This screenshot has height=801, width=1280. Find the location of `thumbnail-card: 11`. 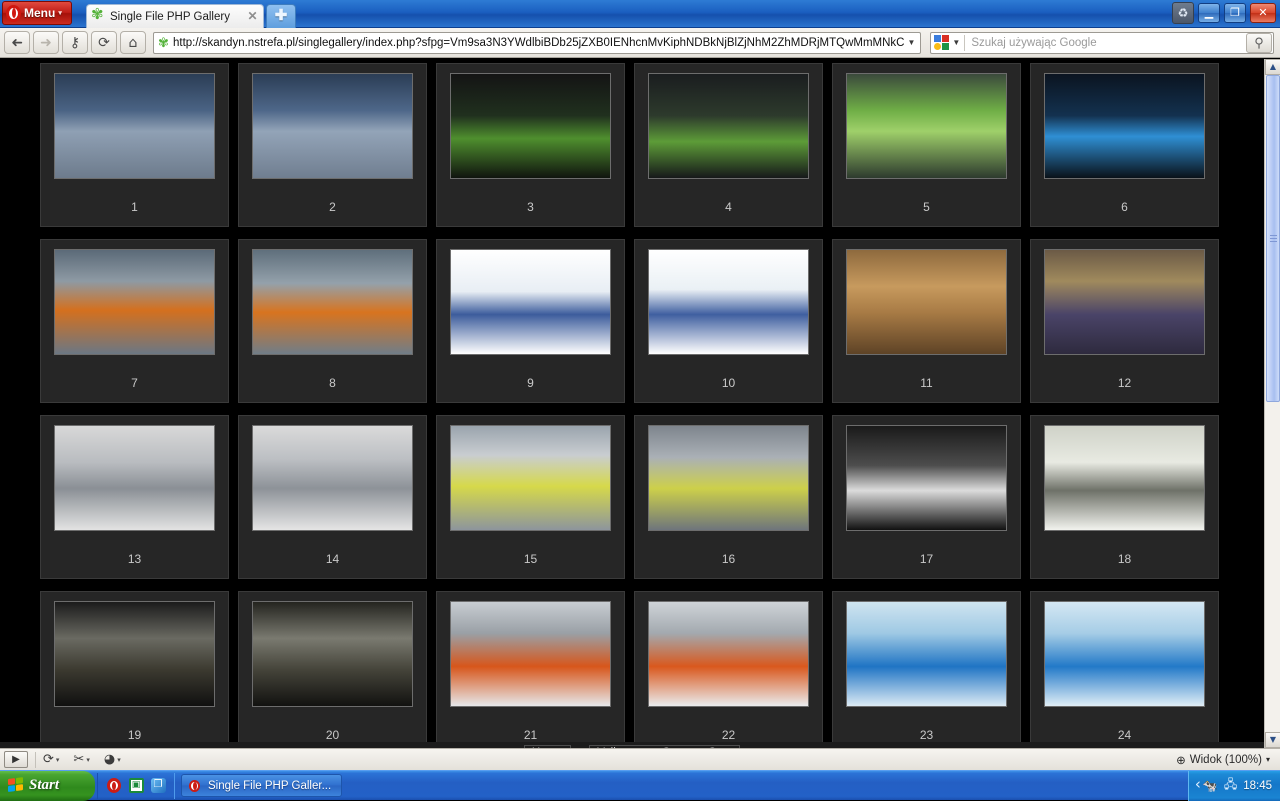

thumbnail-card: 11 is located at coordinates (926, 321).